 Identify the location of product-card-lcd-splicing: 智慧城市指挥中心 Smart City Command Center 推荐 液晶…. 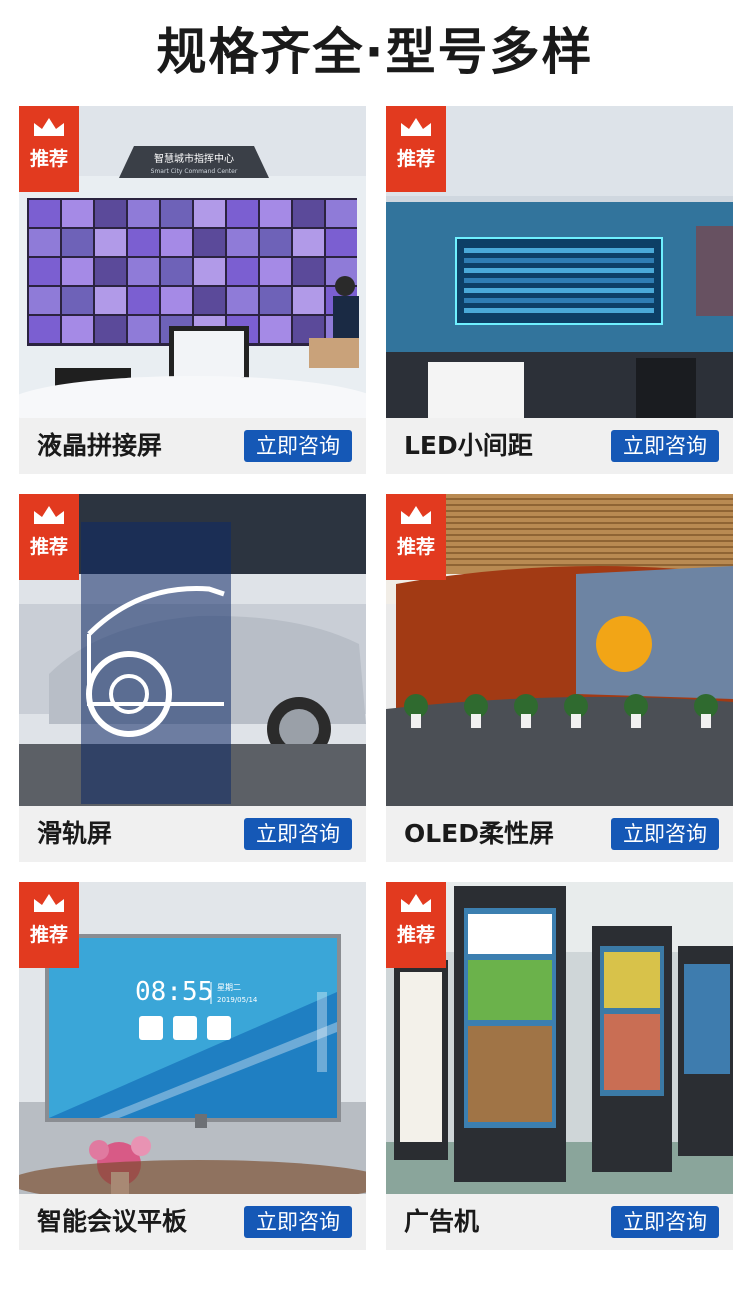
(192, 290).